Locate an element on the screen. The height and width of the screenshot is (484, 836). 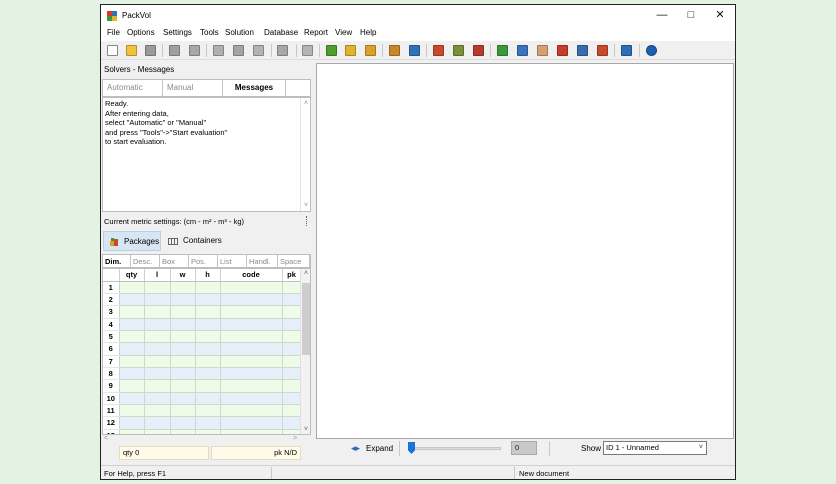
load-plan-icon is located at coordinates (438, 50).